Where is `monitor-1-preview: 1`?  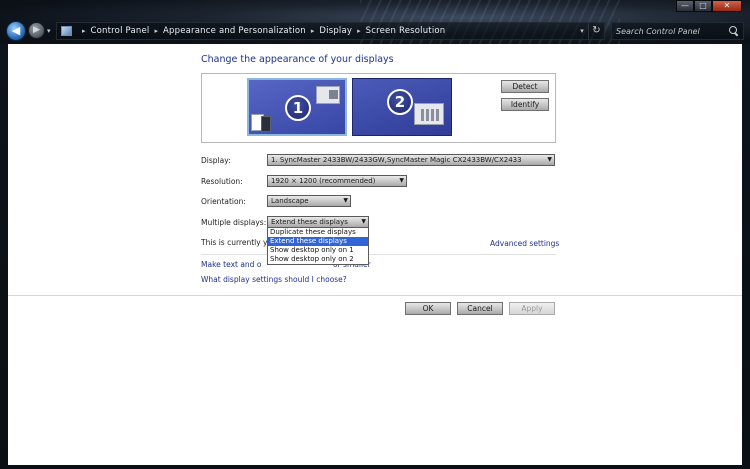 monitor-1-preview: 1 is located at coordinates (297, 107).